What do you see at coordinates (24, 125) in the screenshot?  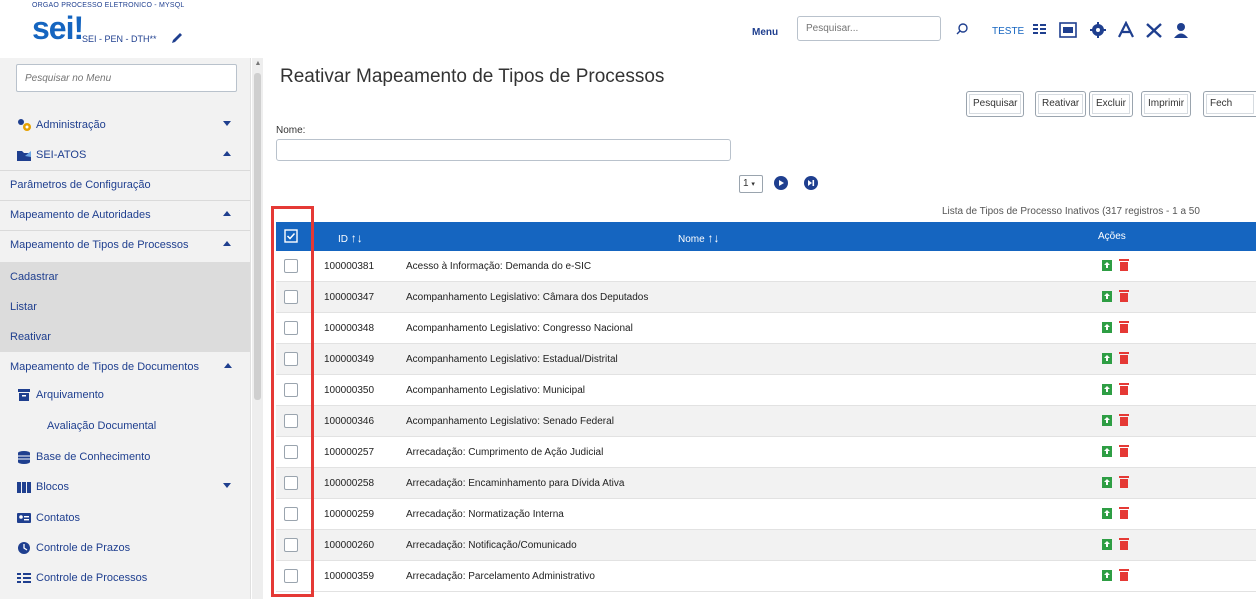 I see `gears-icon` at bounding box center [24, 125].